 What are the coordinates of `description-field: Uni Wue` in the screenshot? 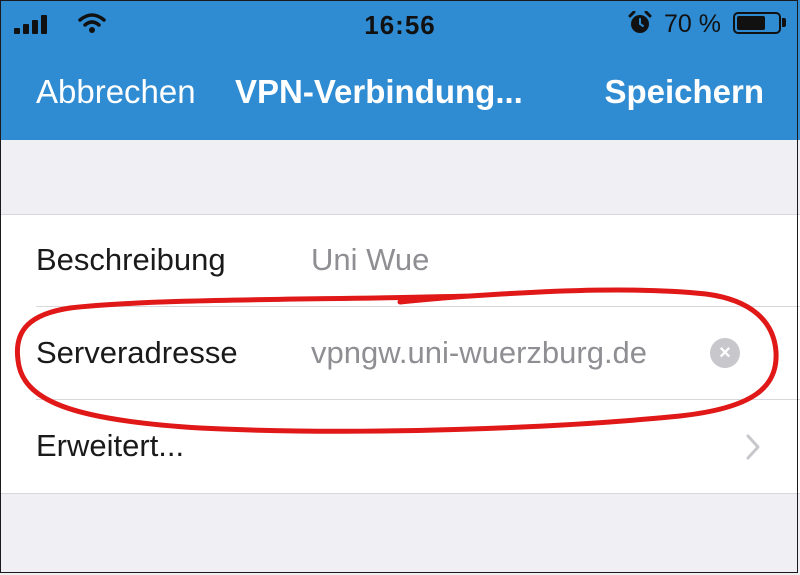 It's located at (370, 260).